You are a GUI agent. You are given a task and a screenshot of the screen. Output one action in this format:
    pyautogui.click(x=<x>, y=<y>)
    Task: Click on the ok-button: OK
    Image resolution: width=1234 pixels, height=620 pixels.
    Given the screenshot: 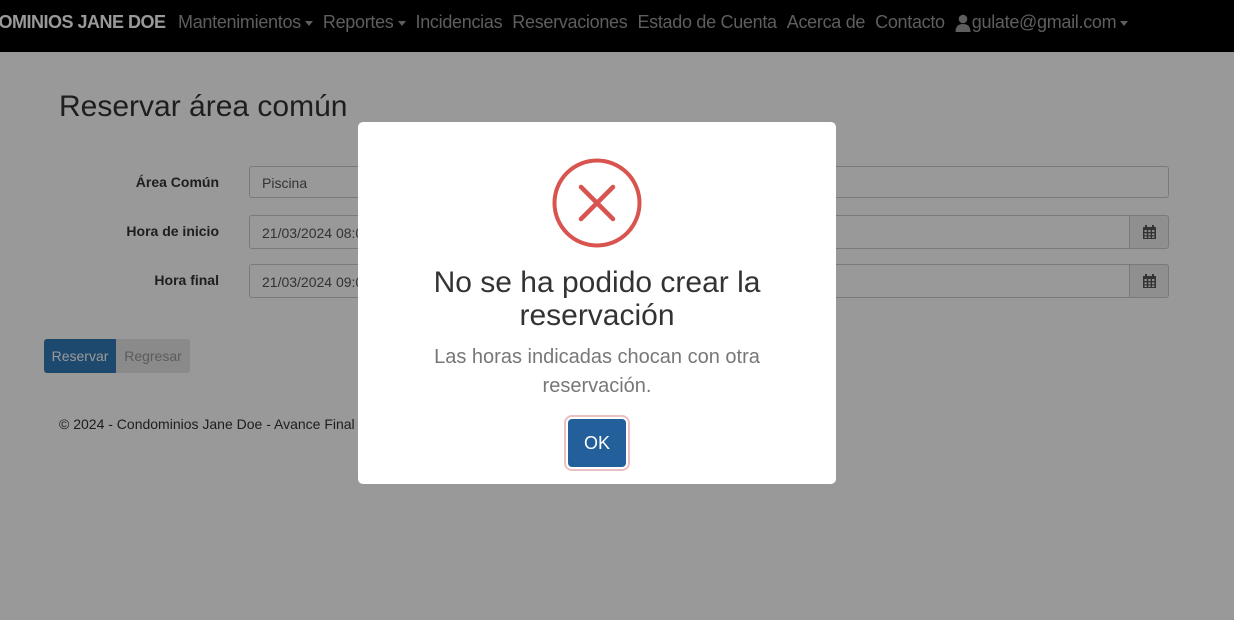 What is the action you would take?
    pyautogui.click(x=597, y=443)
    